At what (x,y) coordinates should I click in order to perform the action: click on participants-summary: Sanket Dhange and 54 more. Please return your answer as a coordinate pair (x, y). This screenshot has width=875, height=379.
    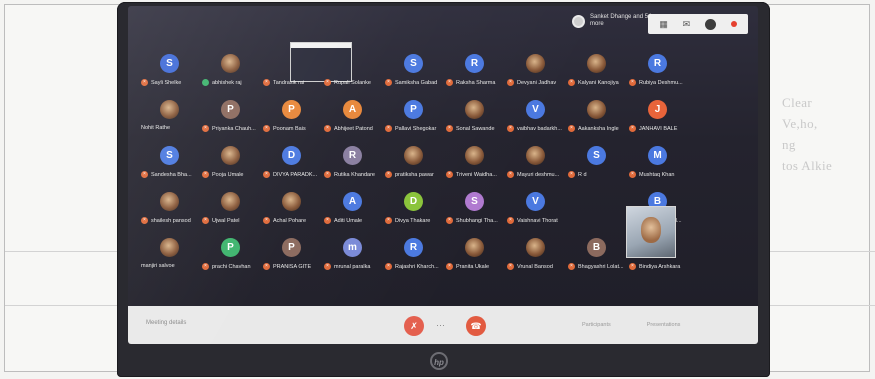
    Looking at the image, I should click on (612, 21).